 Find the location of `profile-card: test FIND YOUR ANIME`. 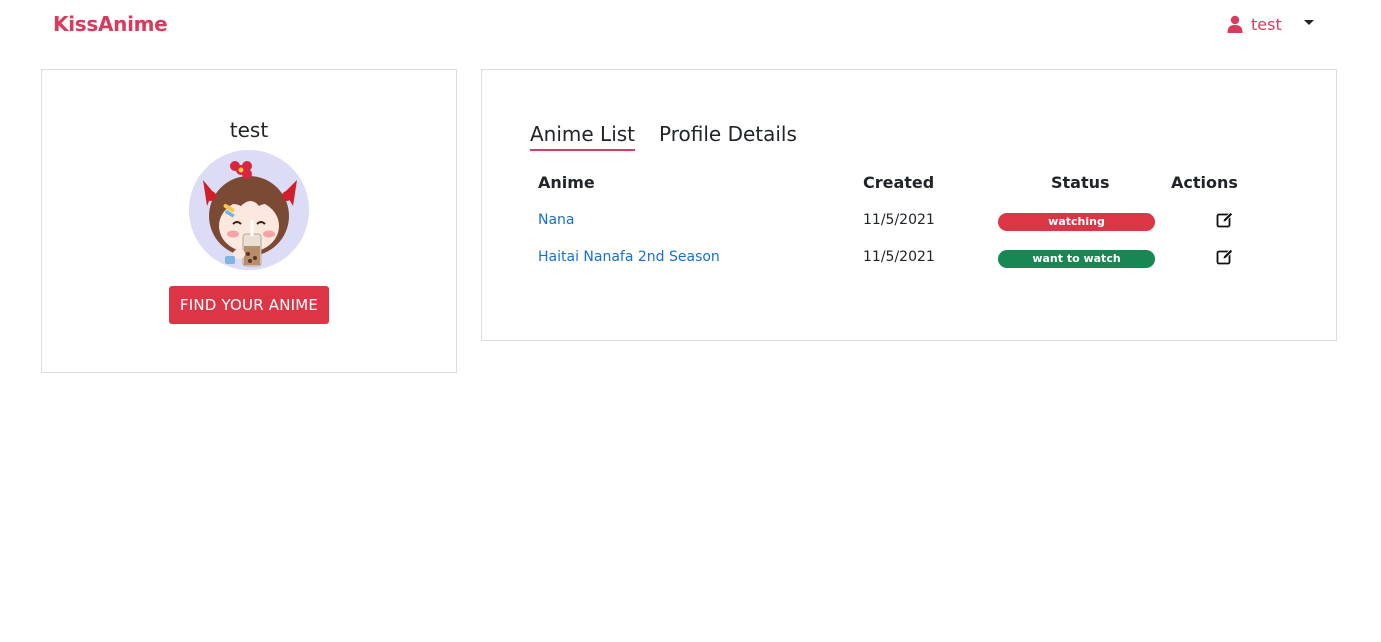

profile-card: test FIND YOUR ANIME is located at coordinates (249, 221).